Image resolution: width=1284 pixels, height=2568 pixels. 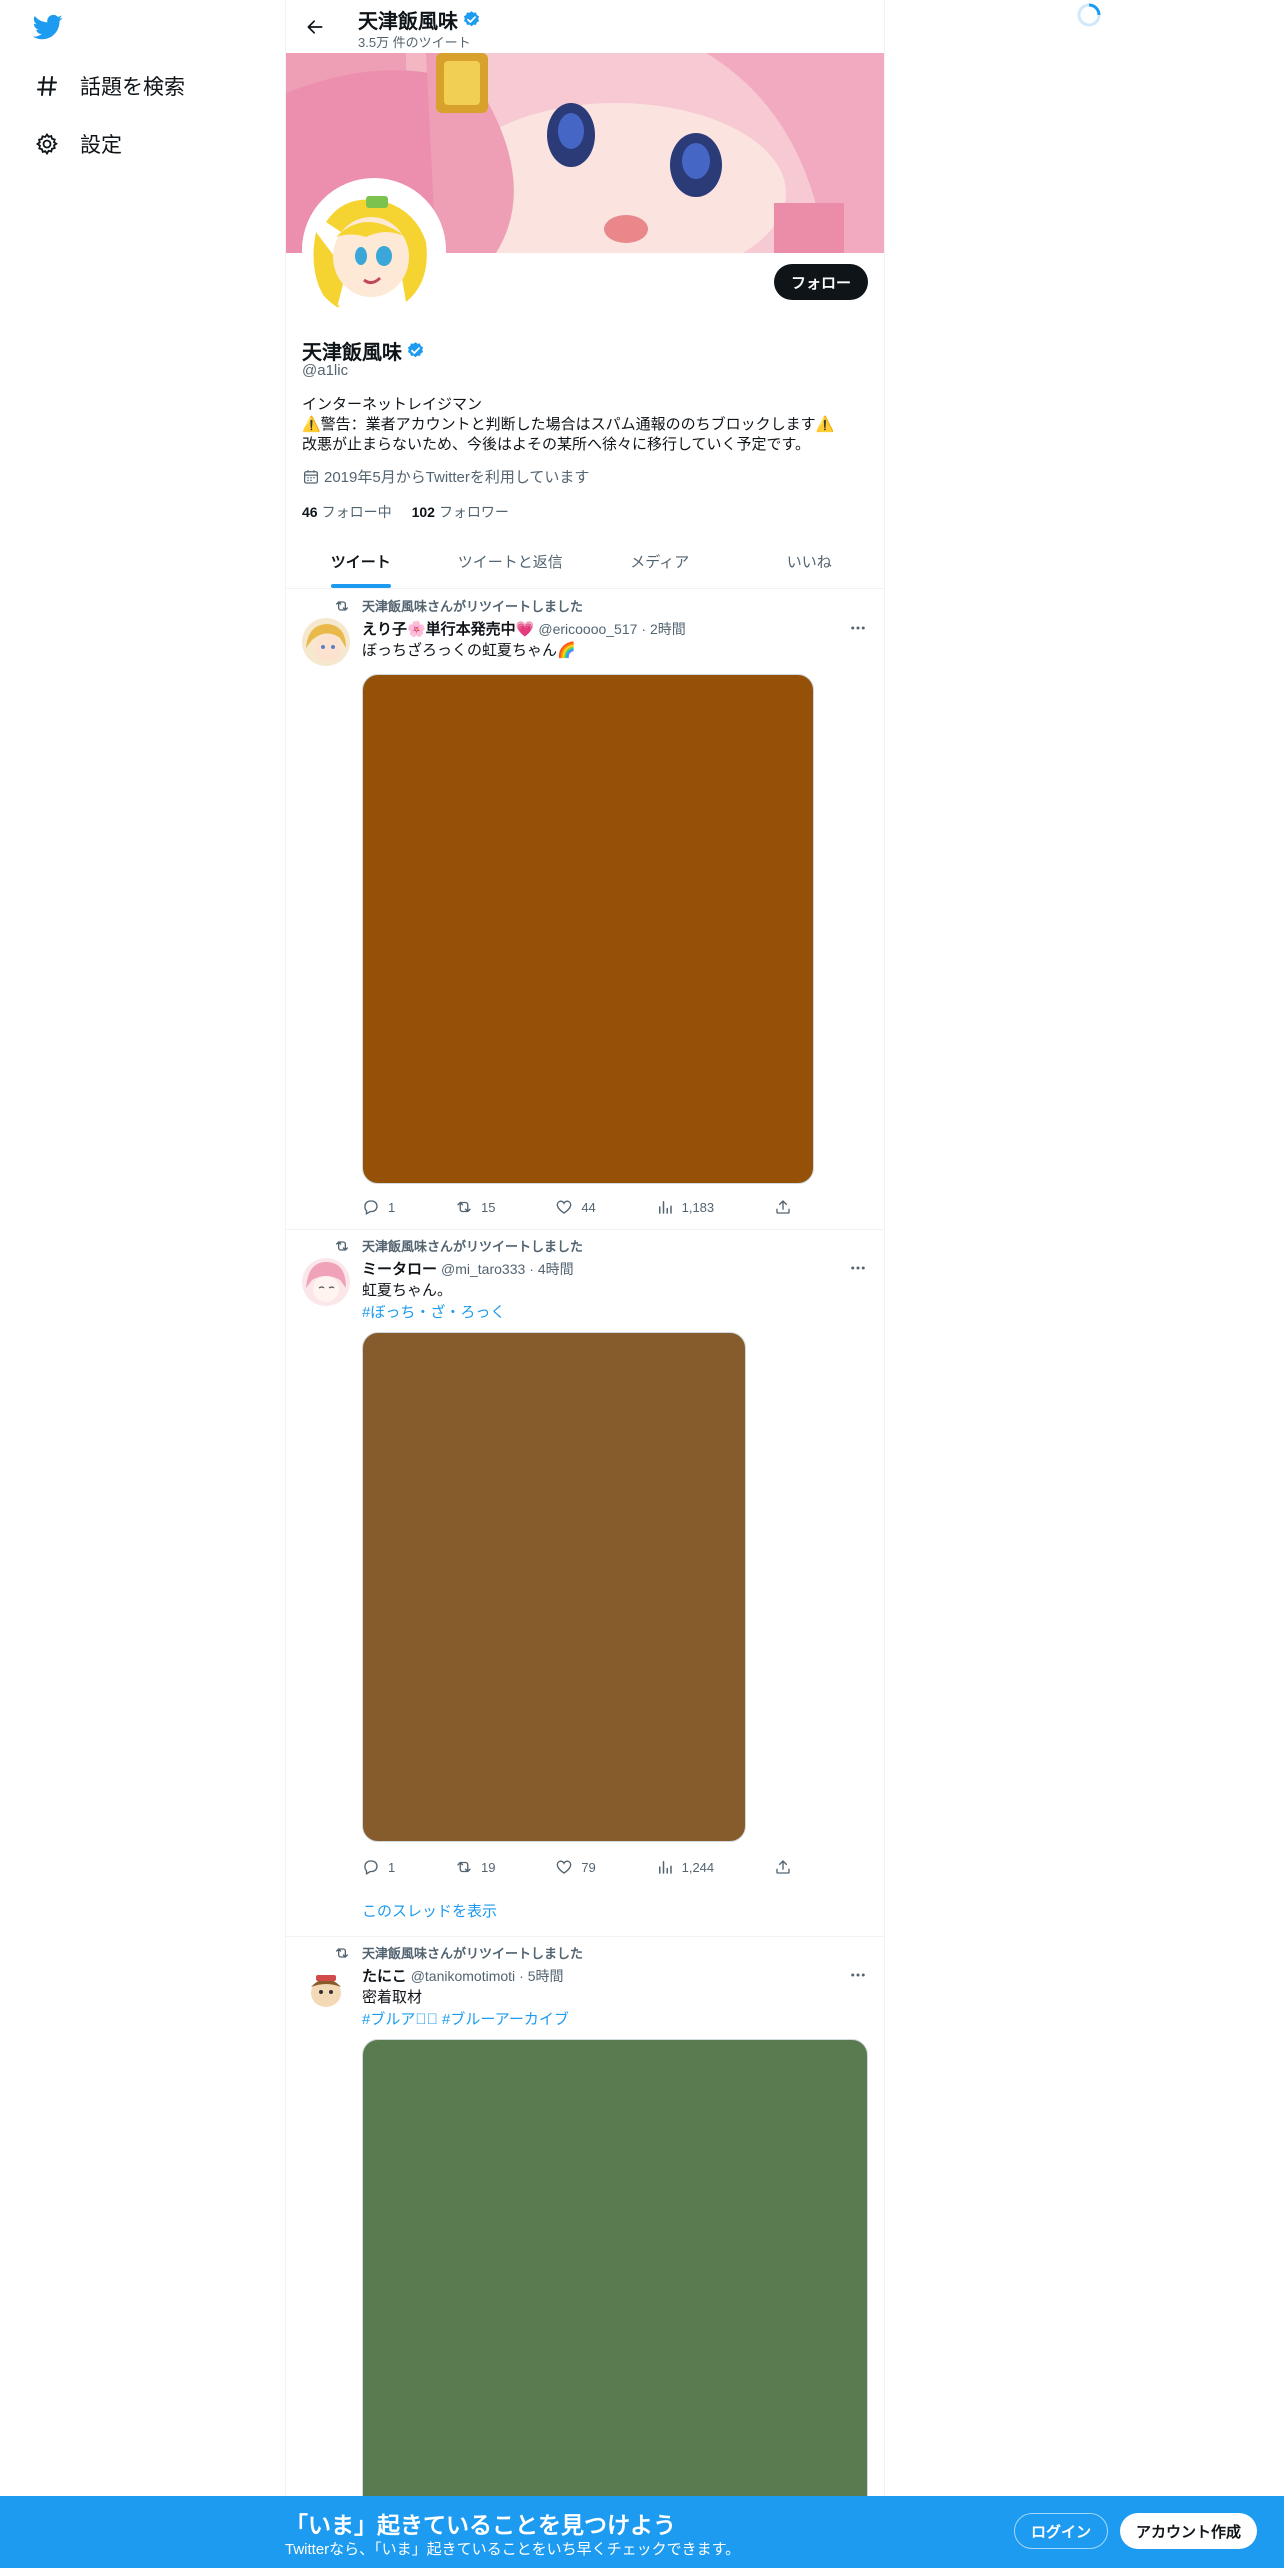 I want to click on tab-likes: いいね, so click(x=810, y=561).